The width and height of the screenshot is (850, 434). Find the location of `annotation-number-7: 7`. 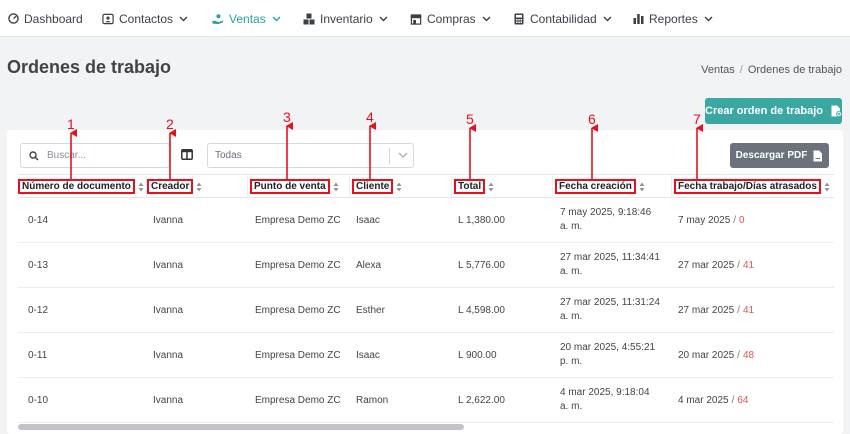

annotation-number-7: 7 is located at coordinates (697, 119).